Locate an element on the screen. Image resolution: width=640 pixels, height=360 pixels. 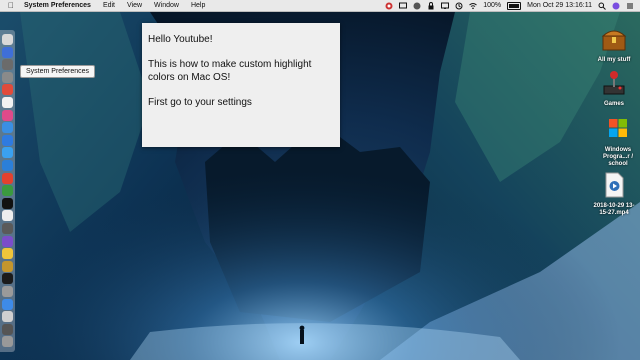
desktop-item-label: All my stuff is located at coordinates (614, 60).